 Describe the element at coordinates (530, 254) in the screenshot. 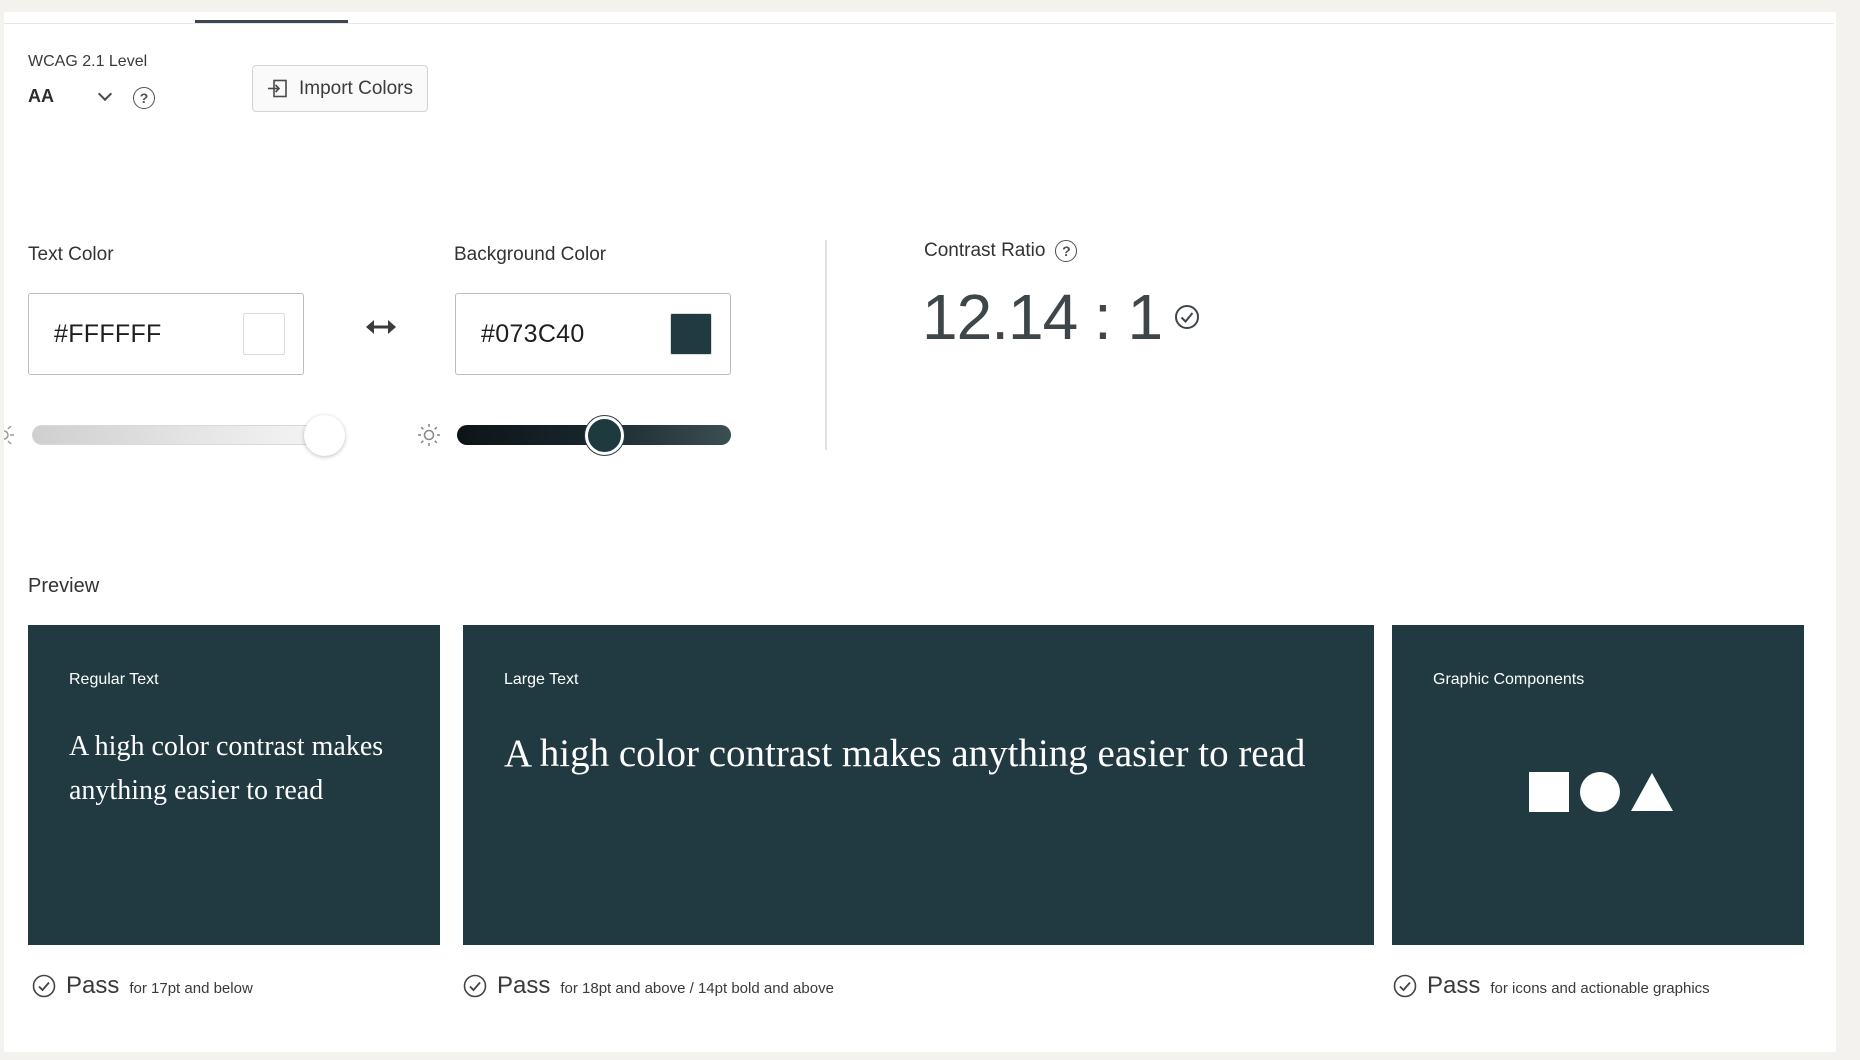

I see `background-color-label: Background Color` at that location.